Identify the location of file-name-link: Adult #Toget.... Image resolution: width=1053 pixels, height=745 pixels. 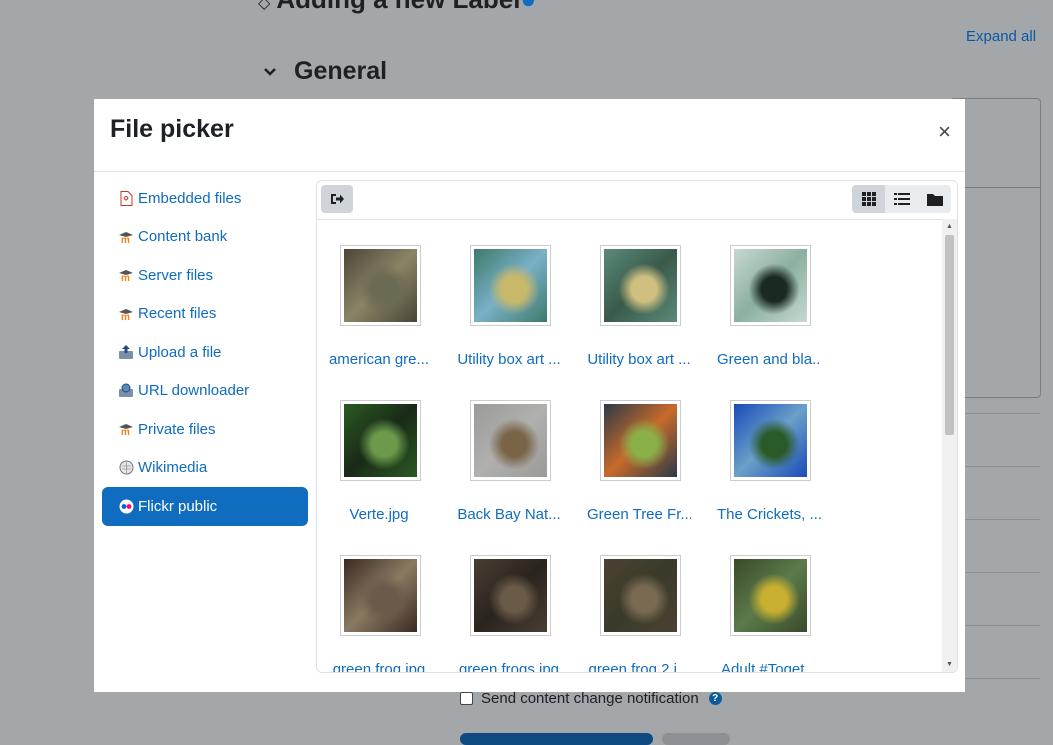
(769, 666).